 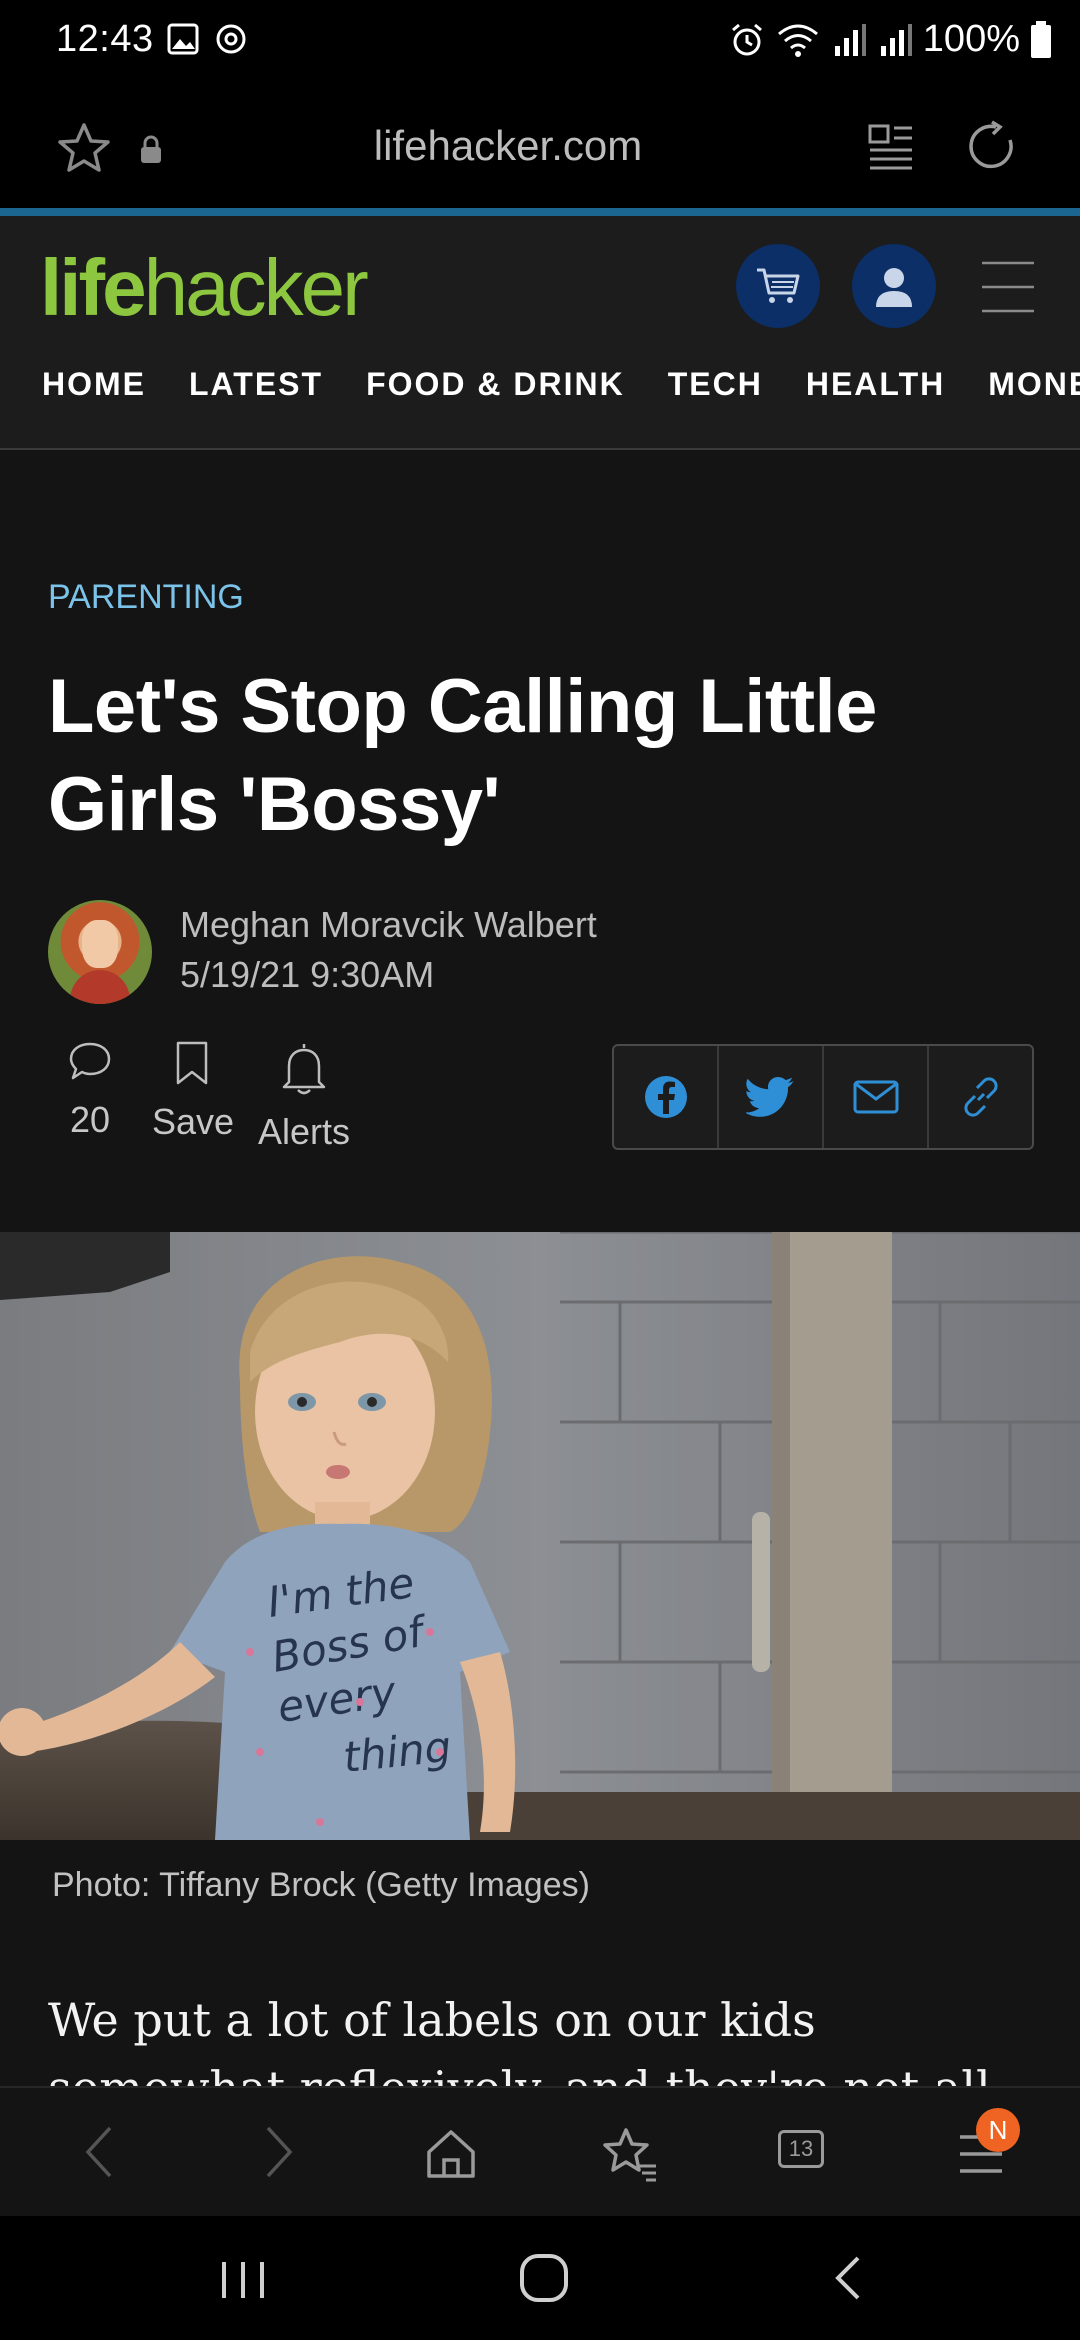 What do you see at coordinates (1008, 287) in the screenshot?
I see `hamburger-menu-icon` at bounding box center [1008, 287].